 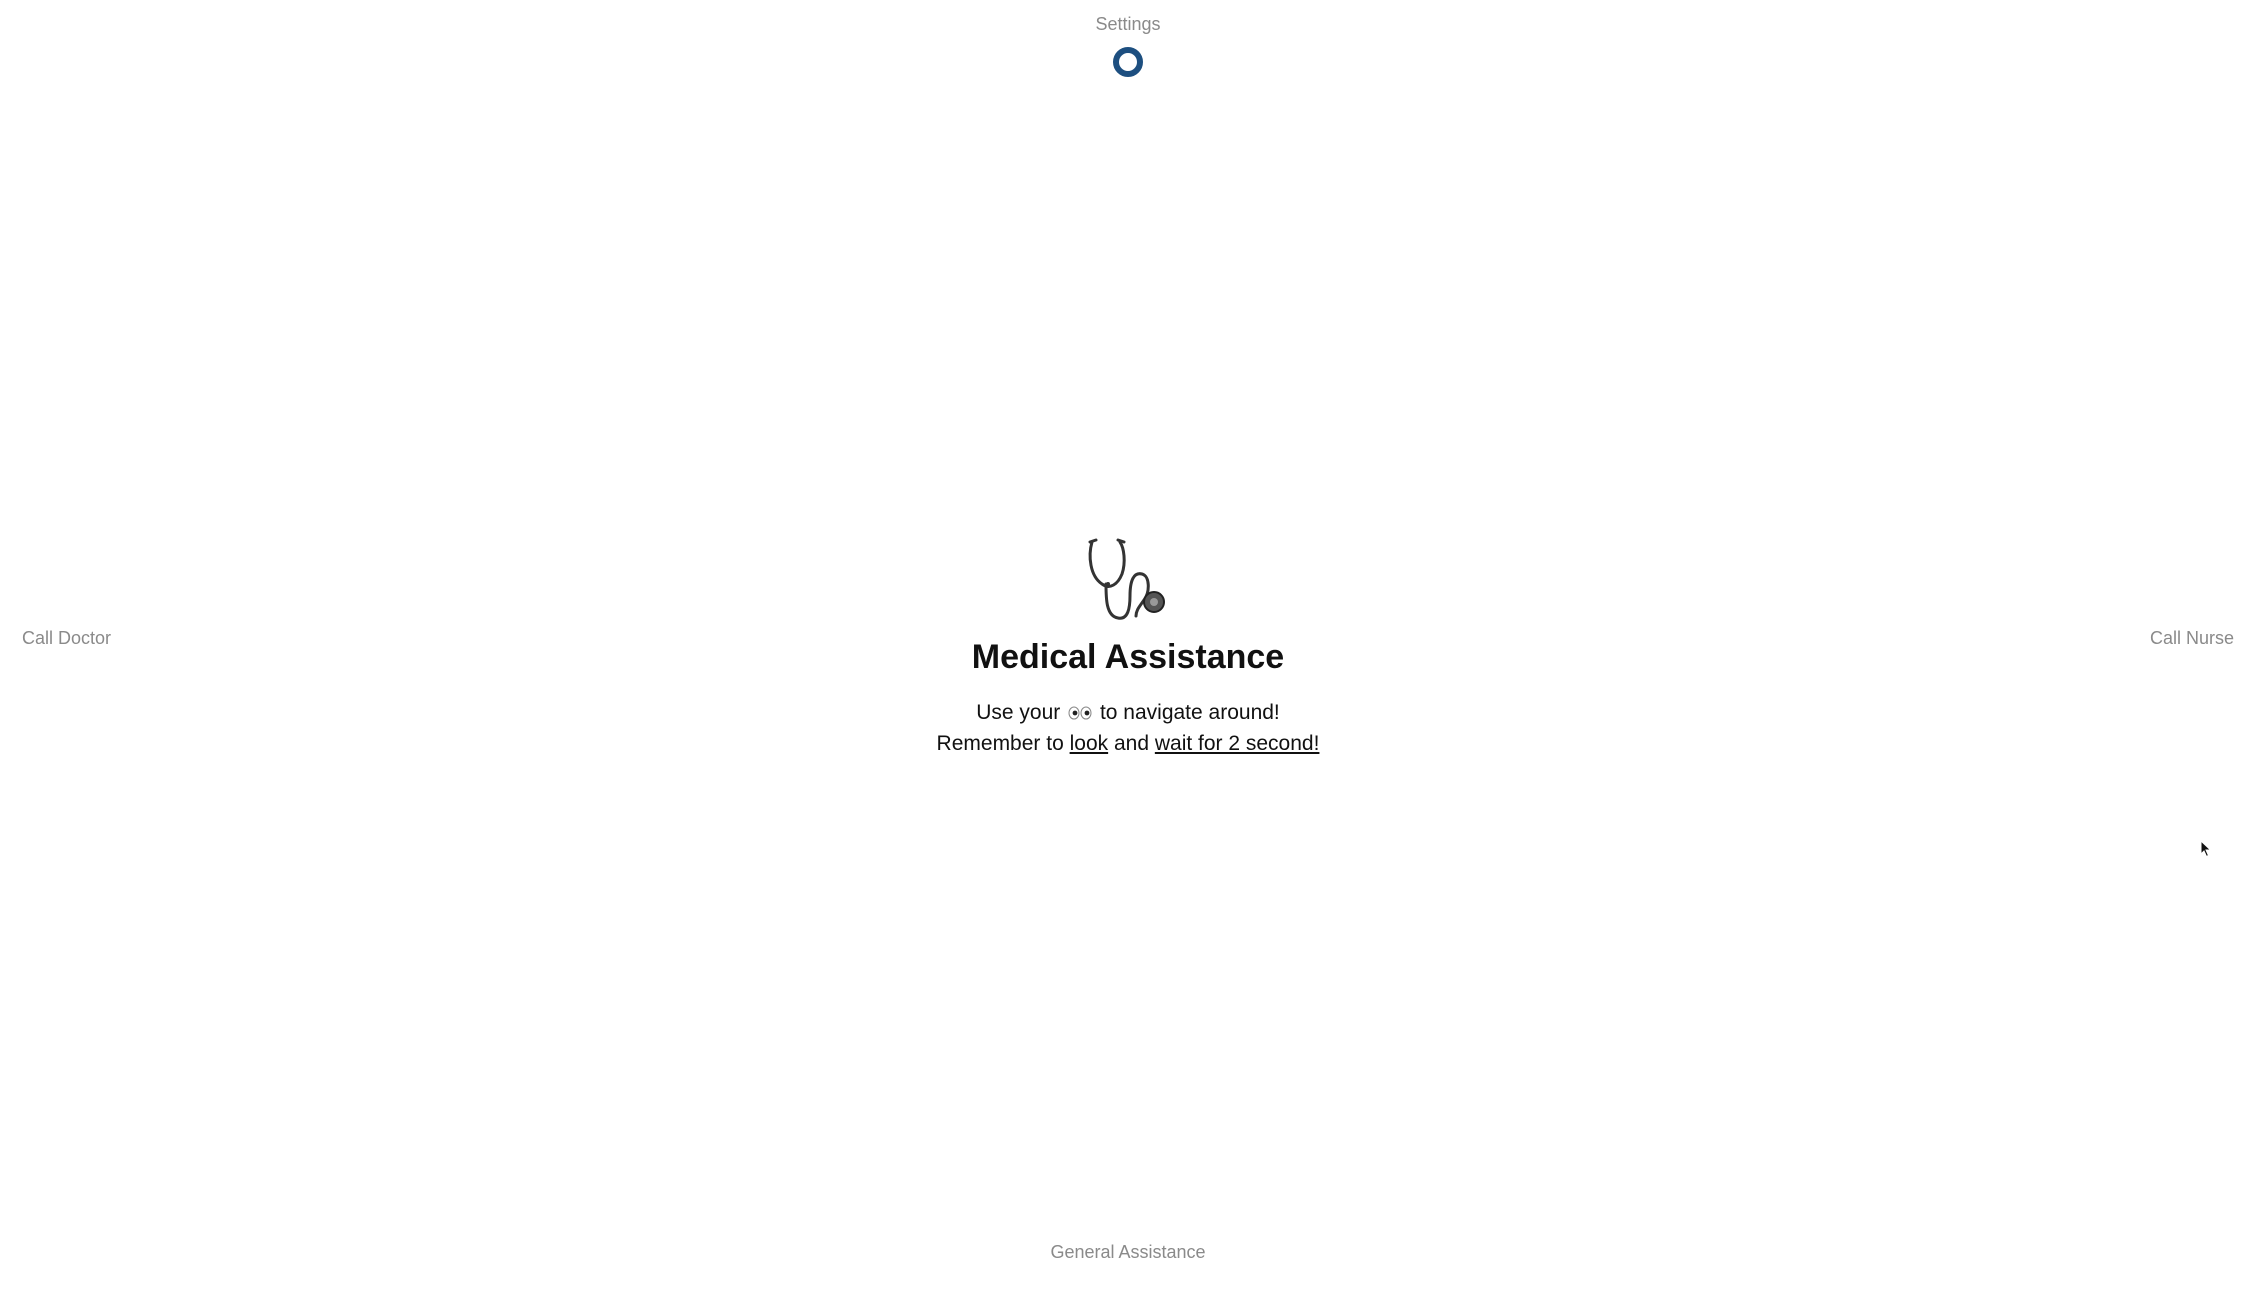 I want to click on eyes-icon, so click(x=1080, y=713).